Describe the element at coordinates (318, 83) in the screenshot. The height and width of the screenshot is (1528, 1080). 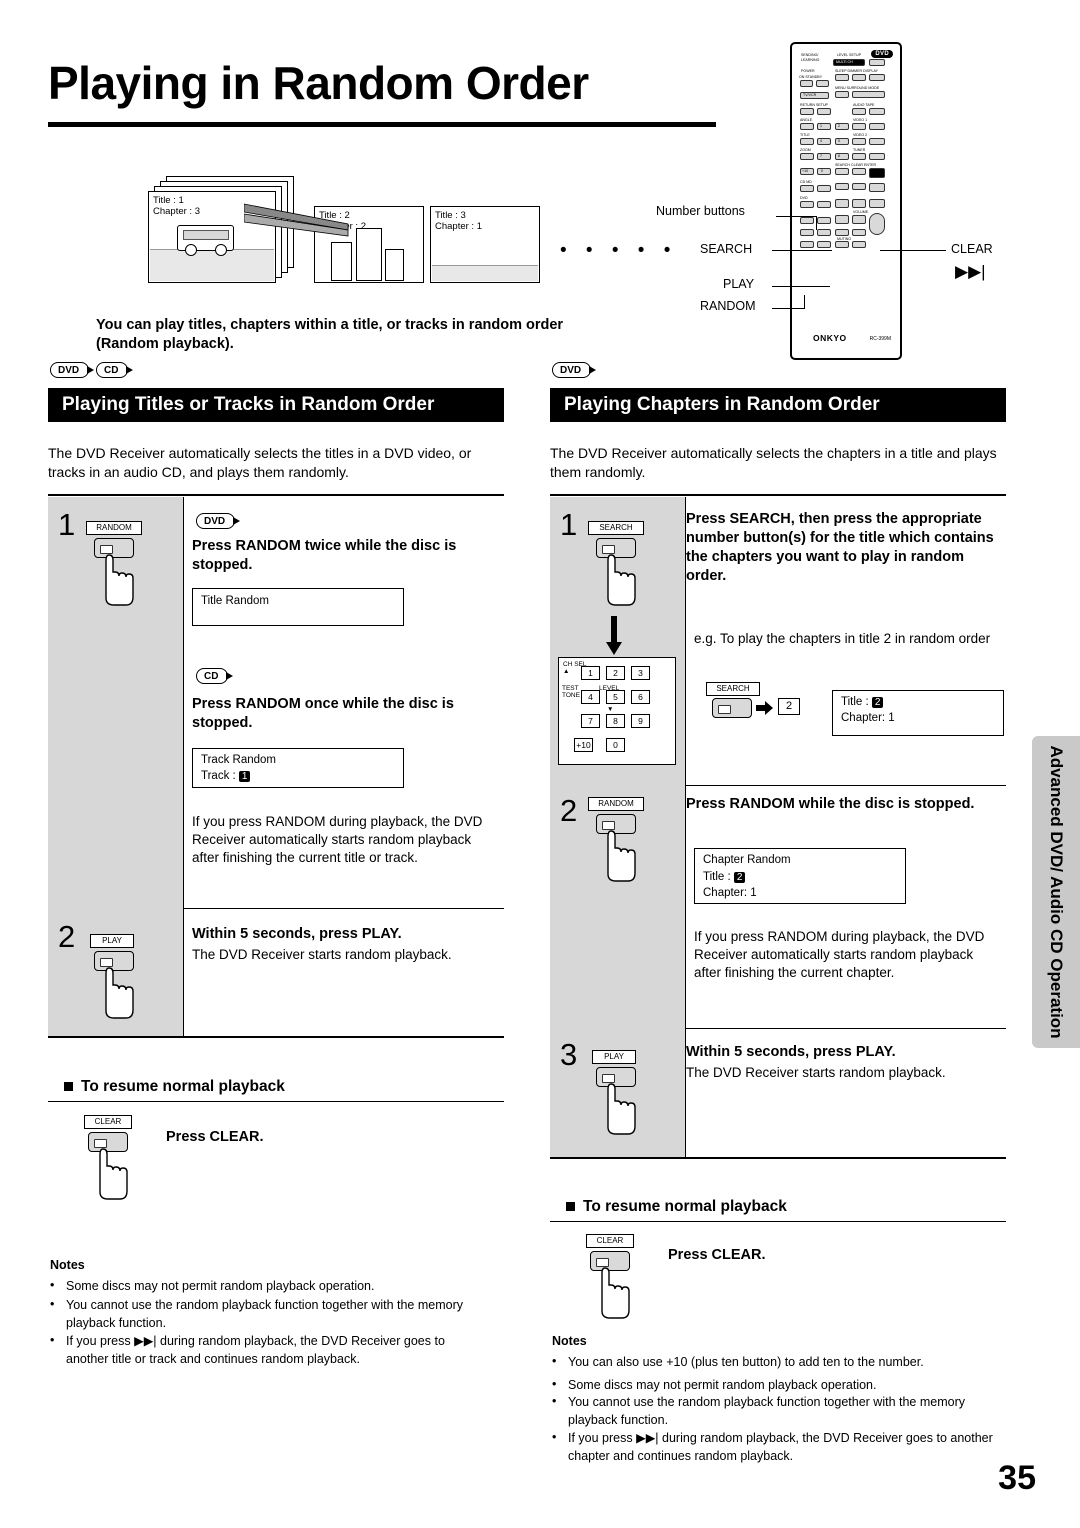
I see `page-title: Playing in Random Order` at that location.